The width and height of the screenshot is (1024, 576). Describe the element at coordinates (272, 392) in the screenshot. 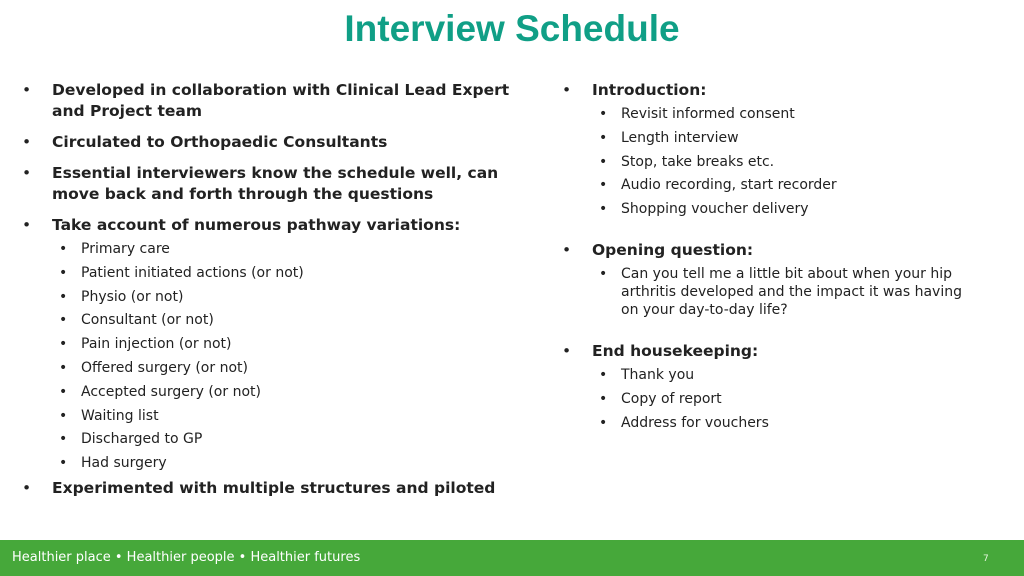

I see `sub-bullet-item: • Accepted surgery (or not)` at that location.